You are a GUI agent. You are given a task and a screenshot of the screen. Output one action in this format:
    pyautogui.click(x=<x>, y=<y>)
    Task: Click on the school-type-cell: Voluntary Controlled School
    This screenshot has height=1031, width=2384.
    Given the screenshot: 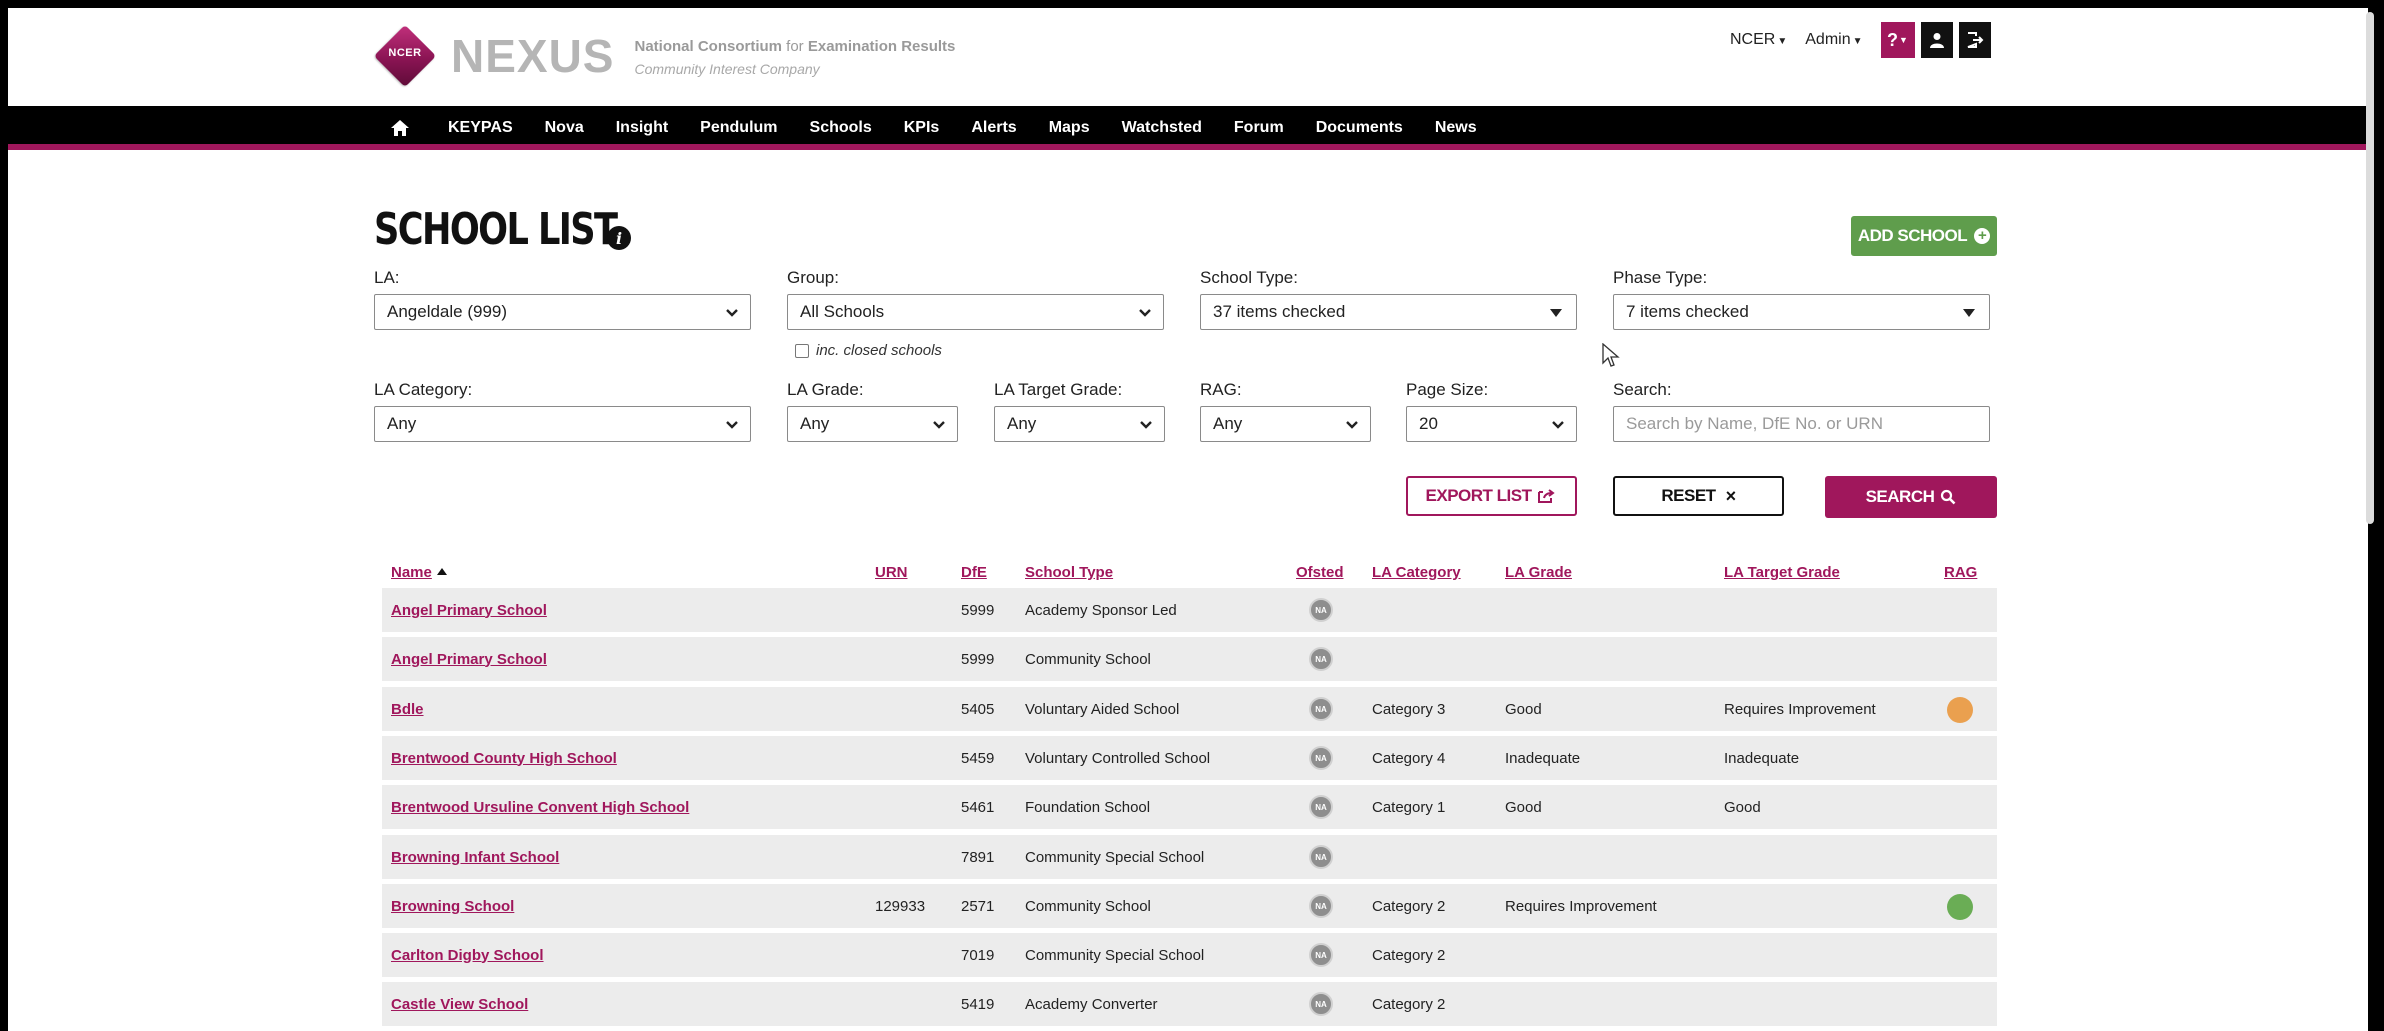 What is the action you would take?
    pyautogui.click(x=1118, y=758)
    